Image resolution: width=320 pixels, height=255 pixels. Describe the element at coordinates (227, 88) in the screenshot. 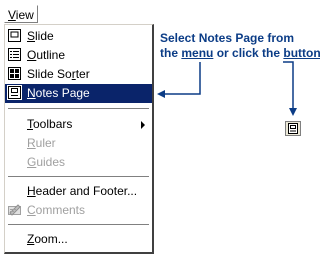

I see `callout-arrows` at that location.